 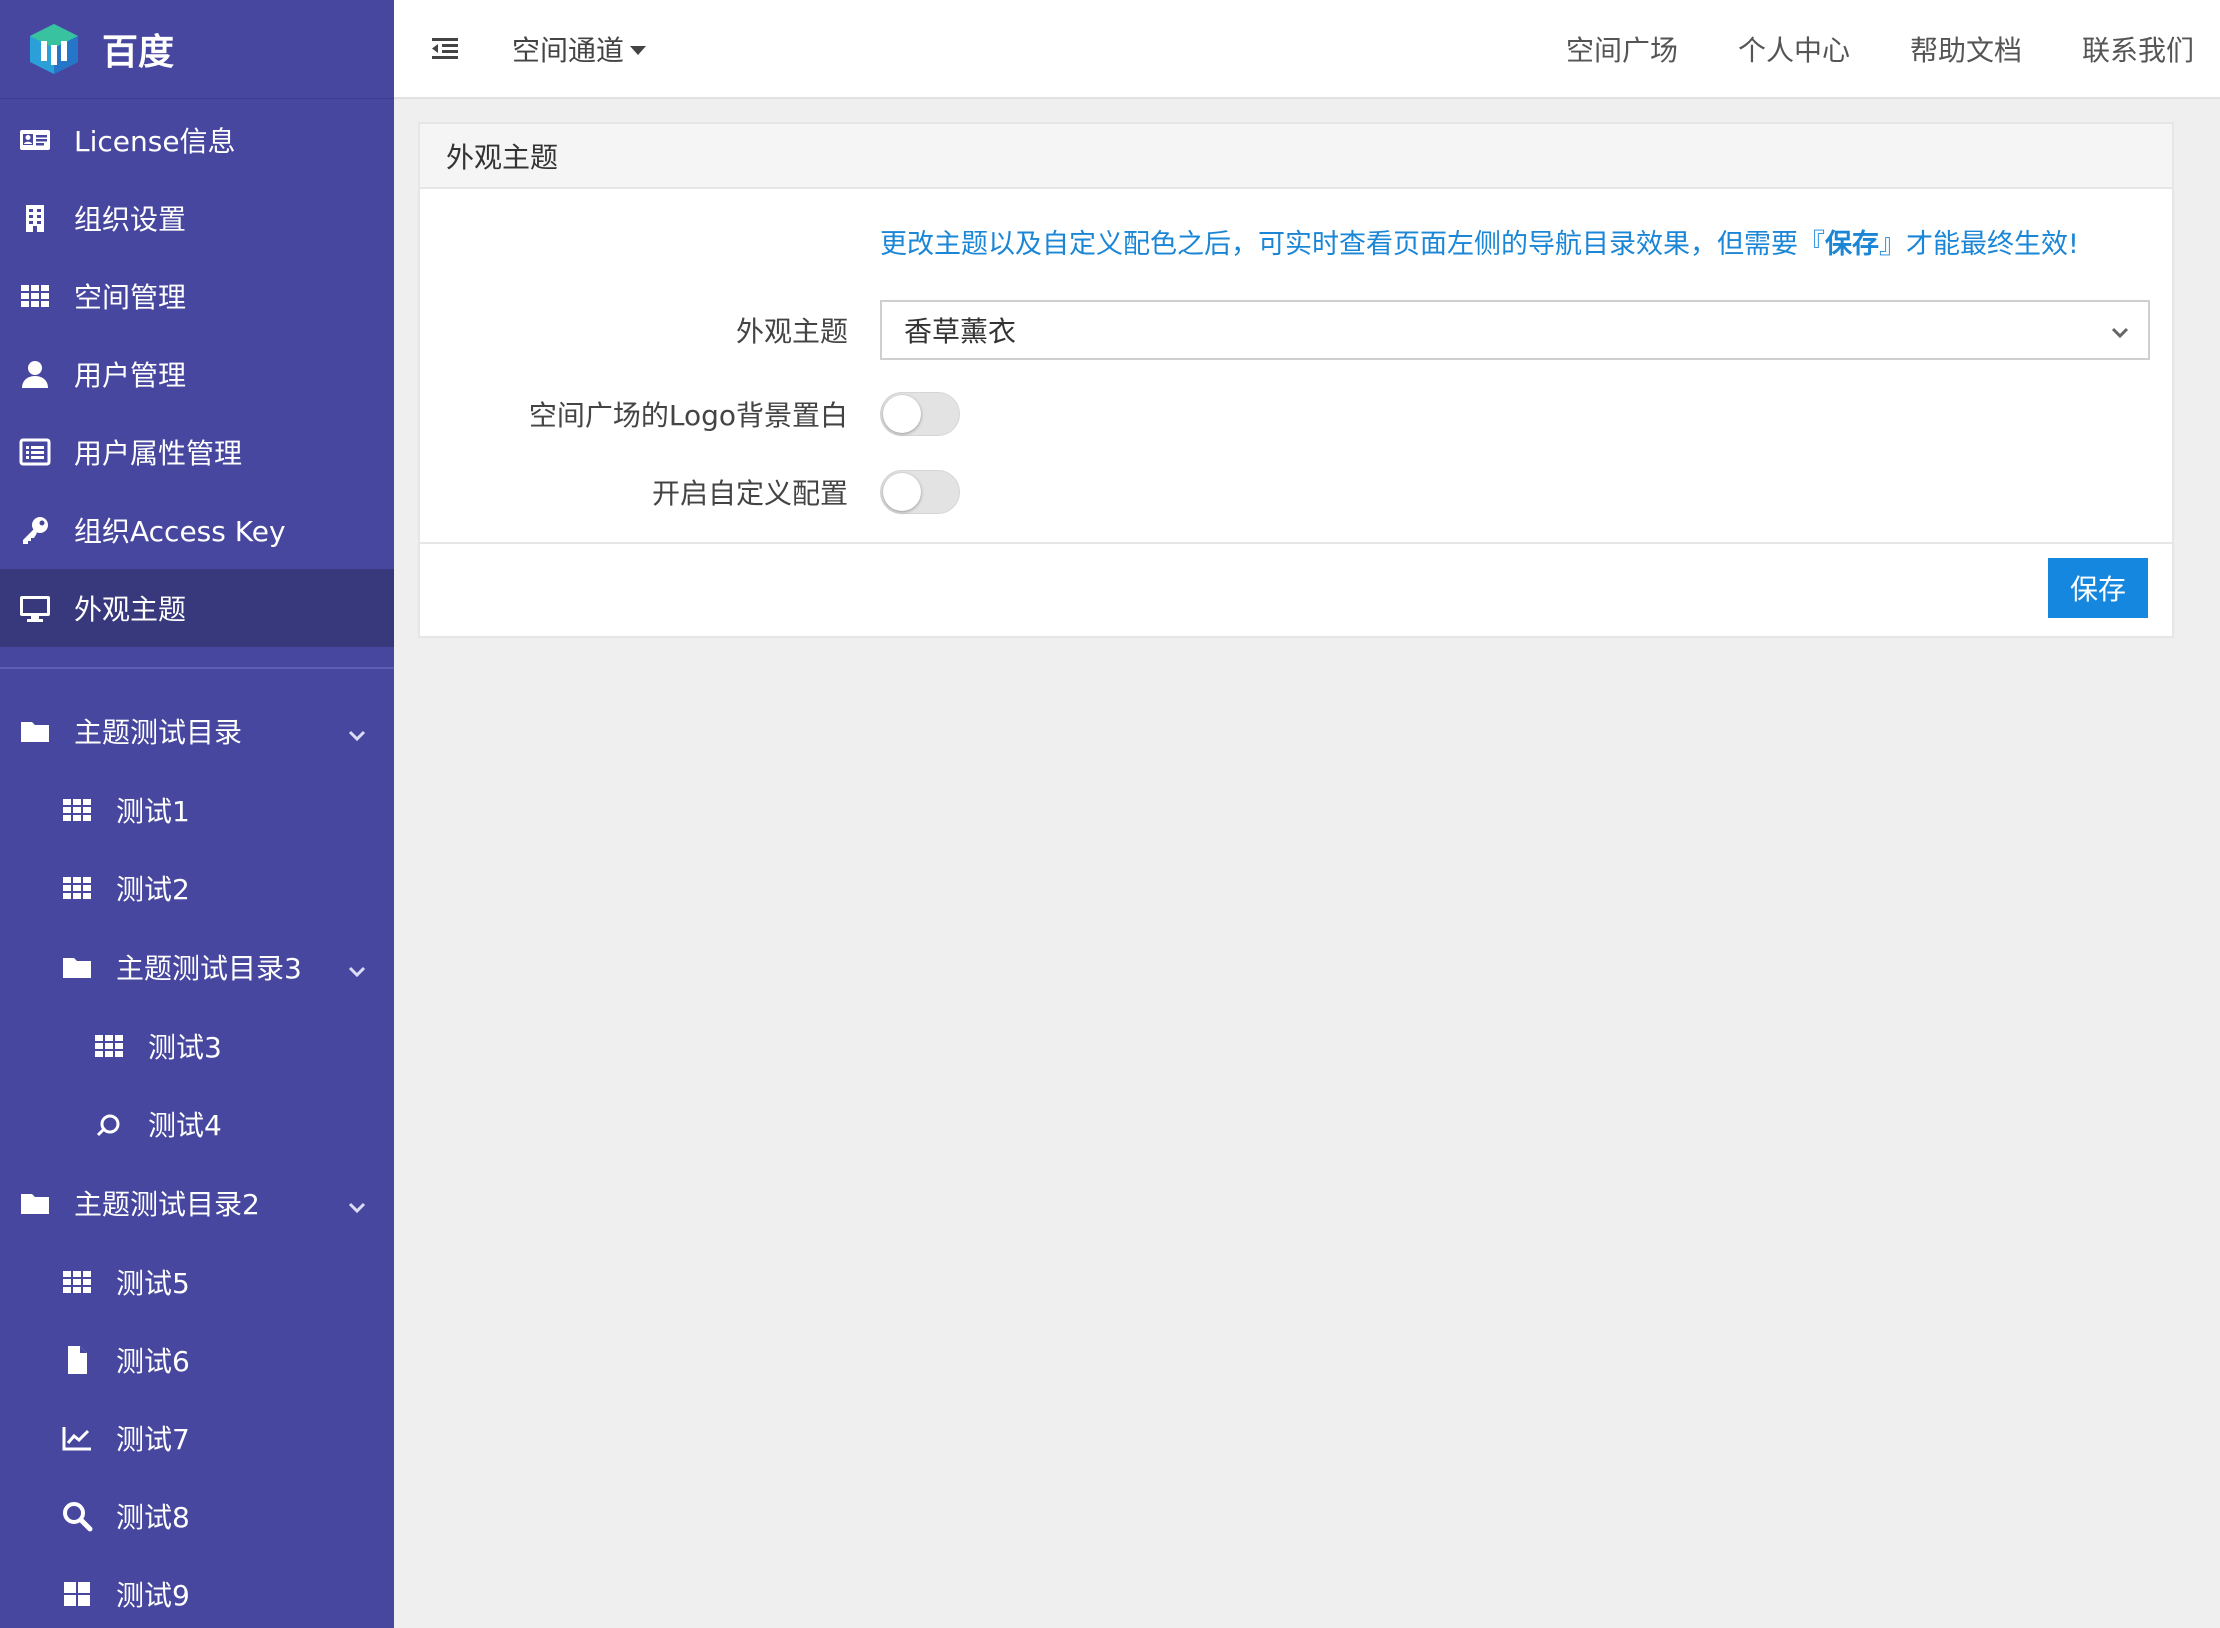 What do you see at coordinates (35, 140) in the screenshot?
I see `id-card-icon` at bounding box center [35, 140].